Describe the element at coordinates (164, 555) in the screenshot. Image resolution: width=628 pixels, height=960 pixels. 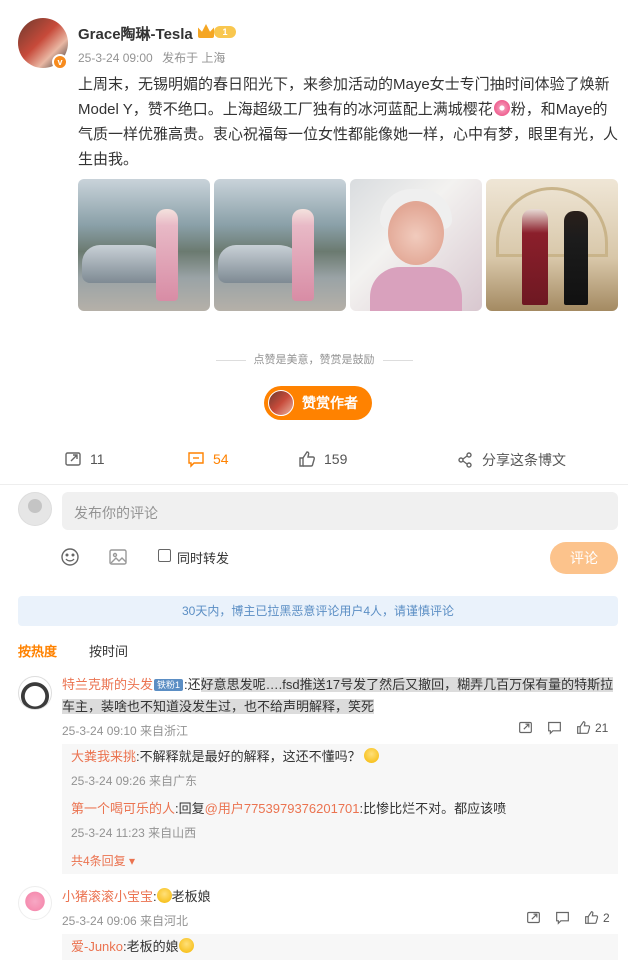
I see `repost-checkbox` at that location.